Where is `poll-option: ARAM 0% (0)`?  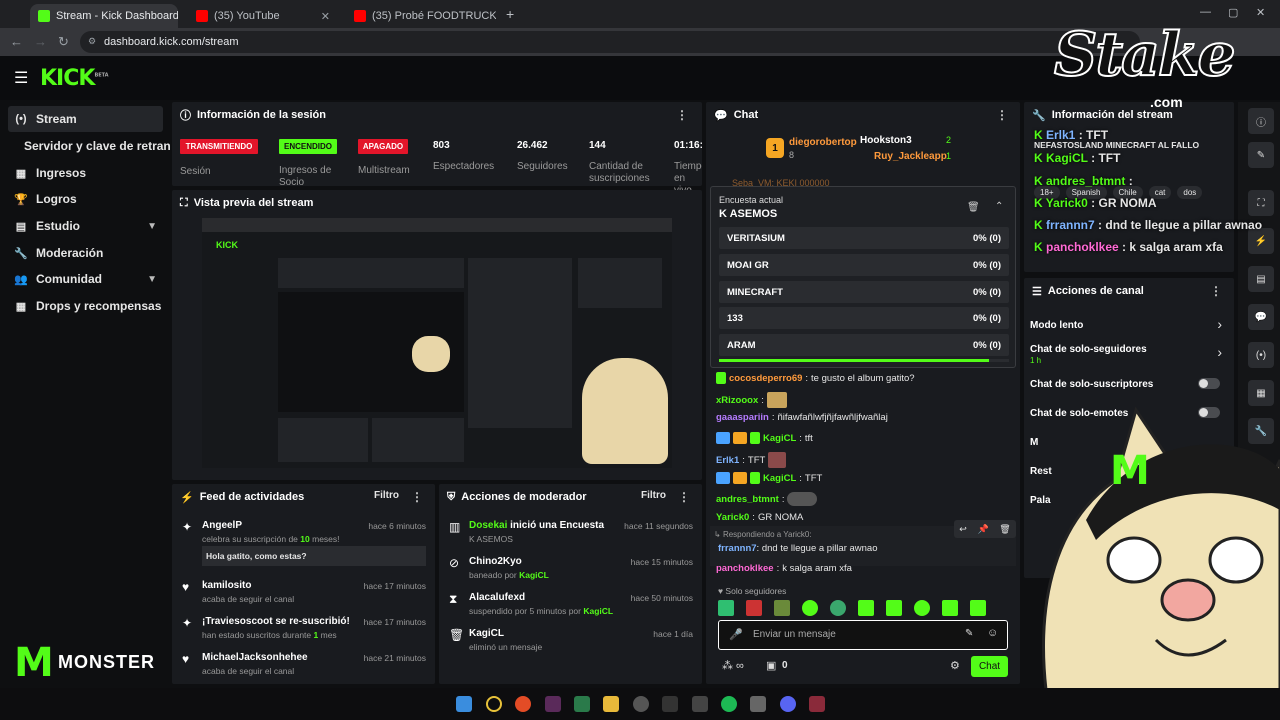
poll-option: ARAM 0% (0) is located at coordinates (864, 345).